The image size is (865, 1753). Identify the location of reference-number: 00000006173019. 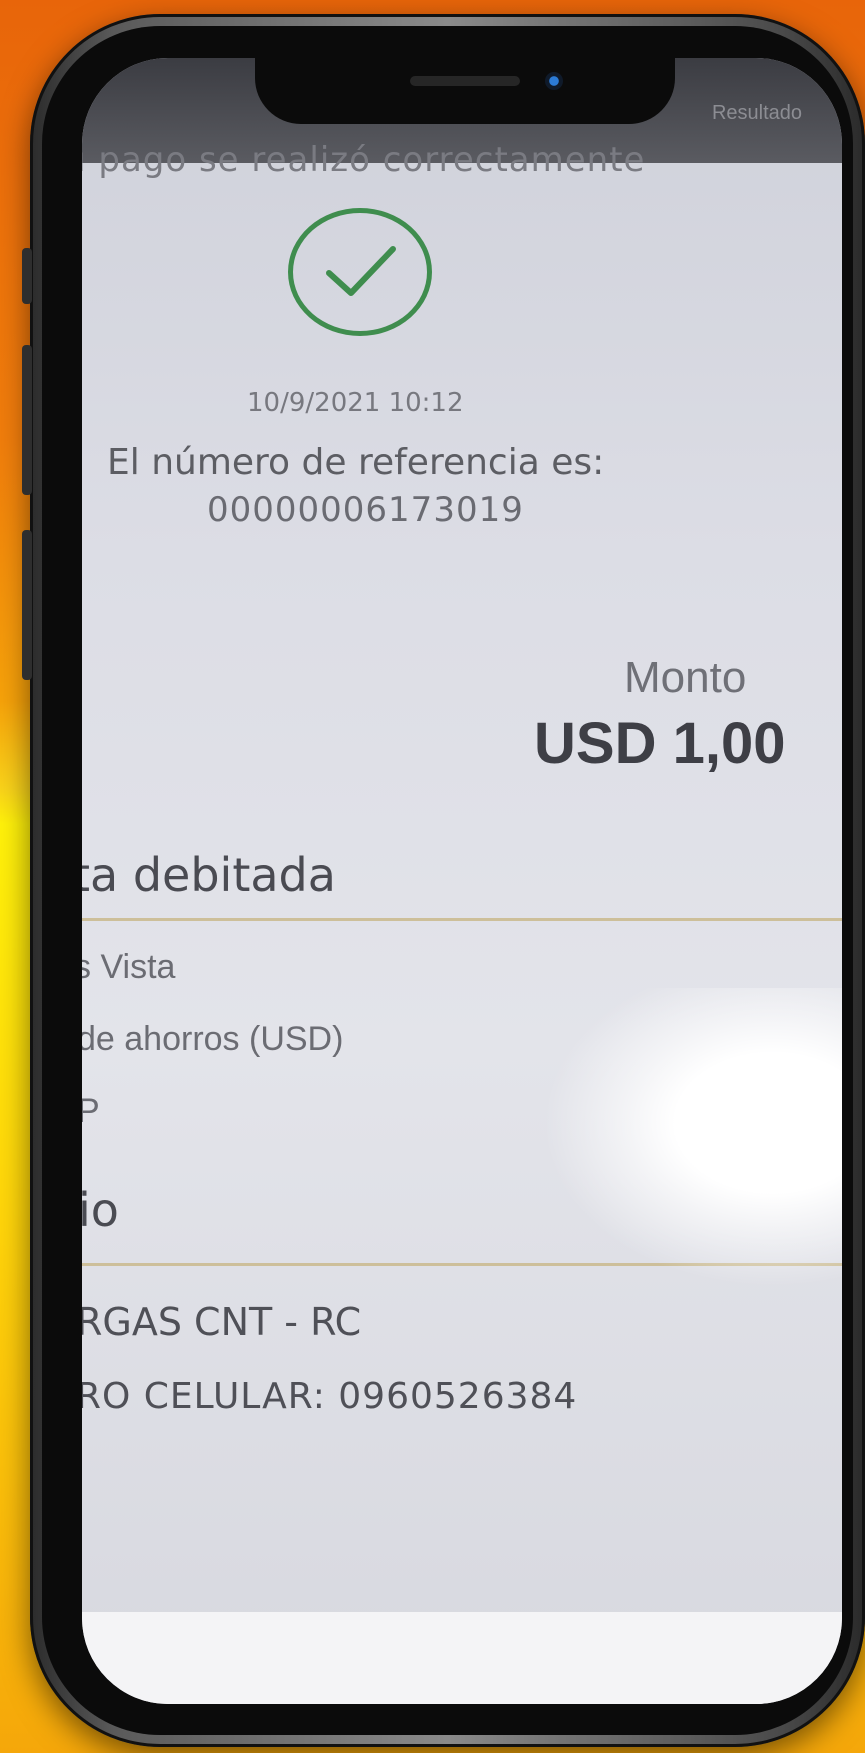
(365, 510).